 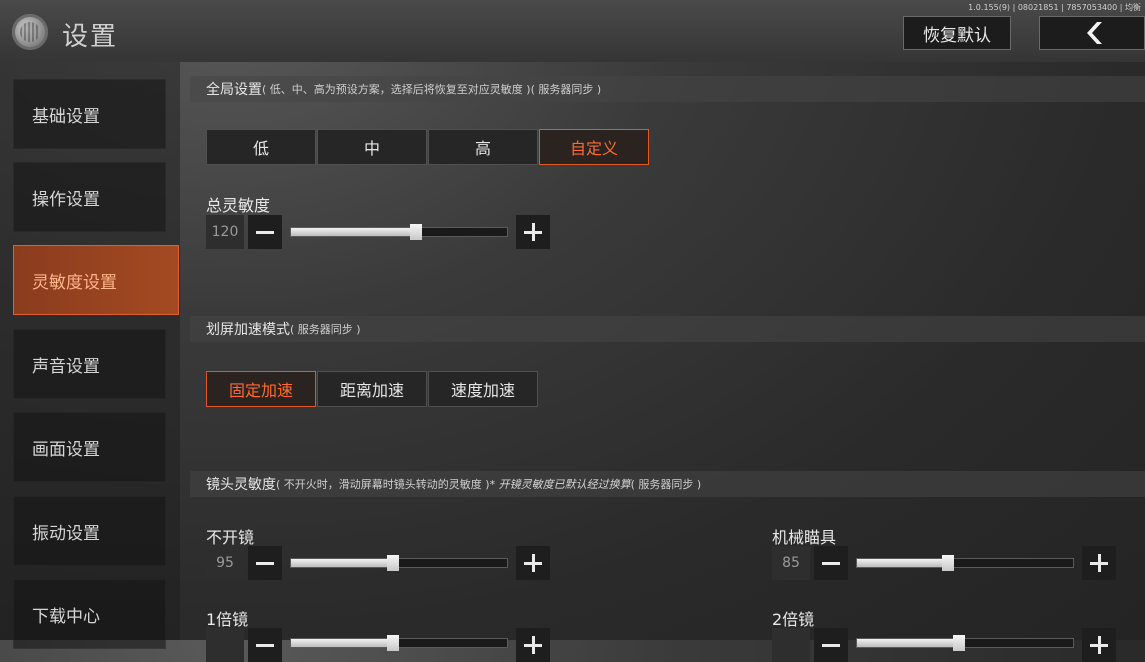 I want to click on global-settings-title: 全局设置, so click(x=234, y=90).